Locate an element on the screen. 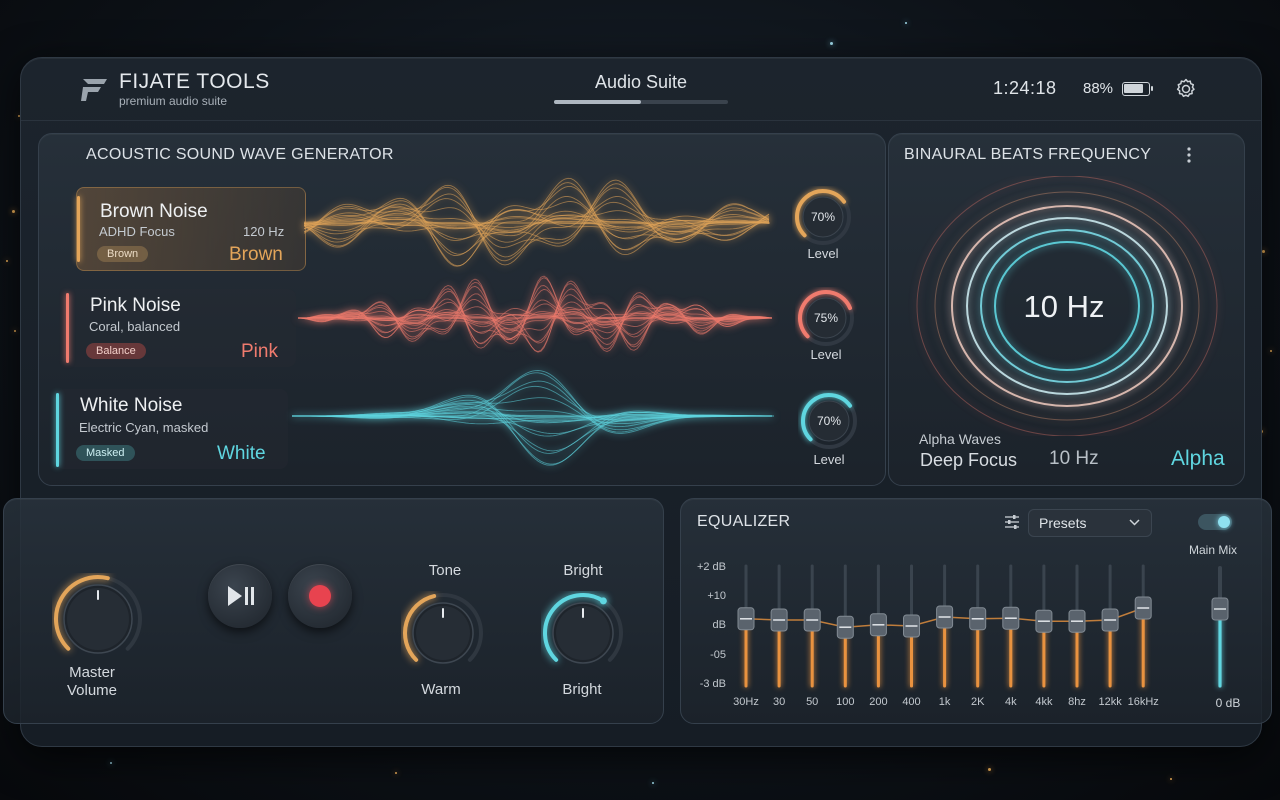 The height and width of the screenshot is (800, 1280). main-mix-fader is located at coordinates (1220, 627).